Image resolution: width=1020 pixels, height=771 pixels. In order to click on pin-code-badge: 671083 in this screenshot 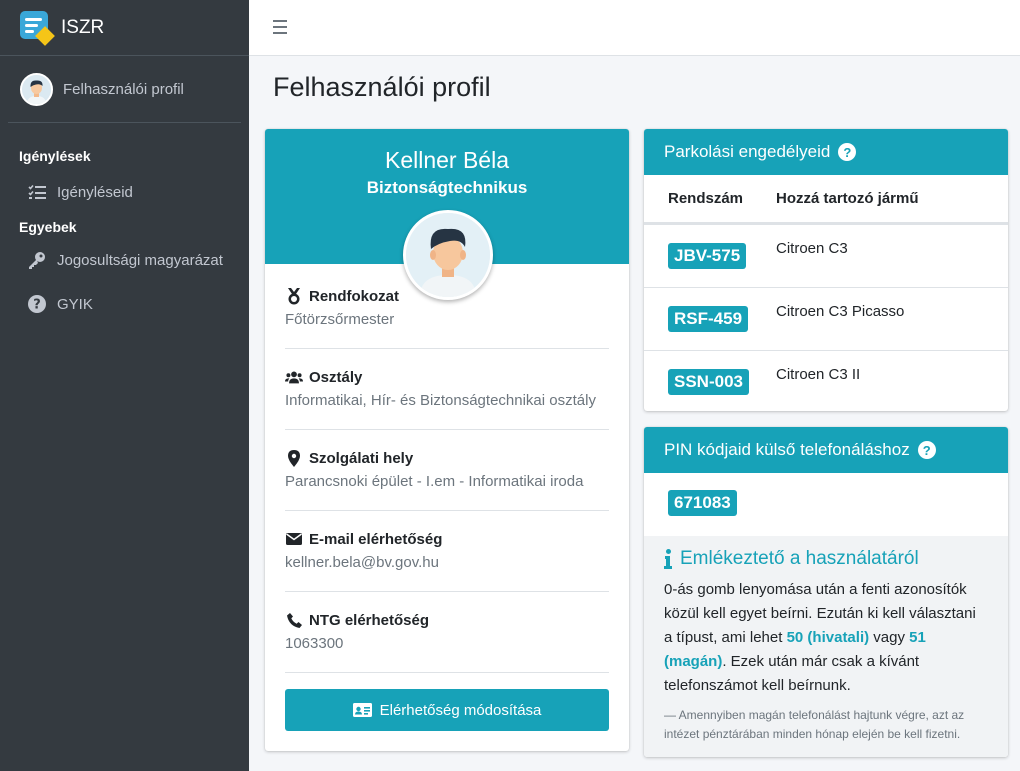, I will do `click(702, 502)`.